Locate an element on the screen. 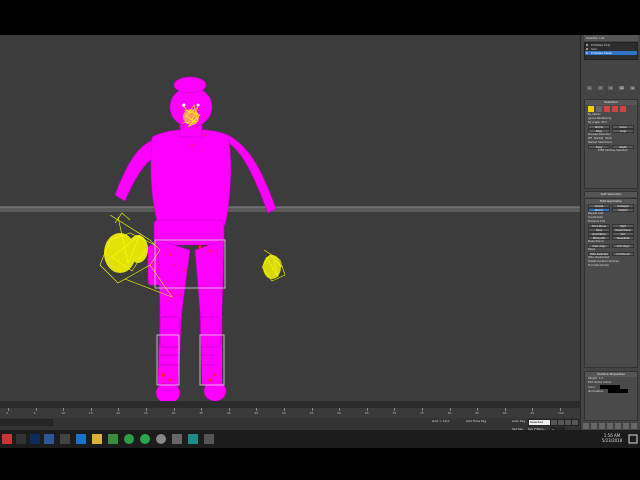  polygon-mode-icon is located at coordinates (615, 109).